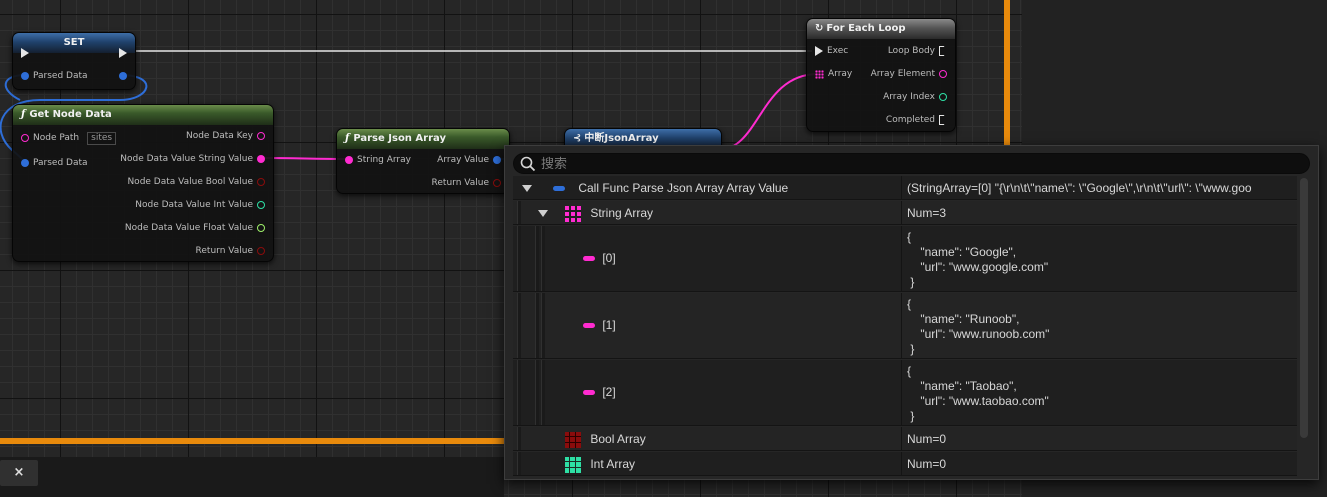  Describe the element at coordinates (102, 138) in the screenshot. I see `node-path-input: sites` at that location.